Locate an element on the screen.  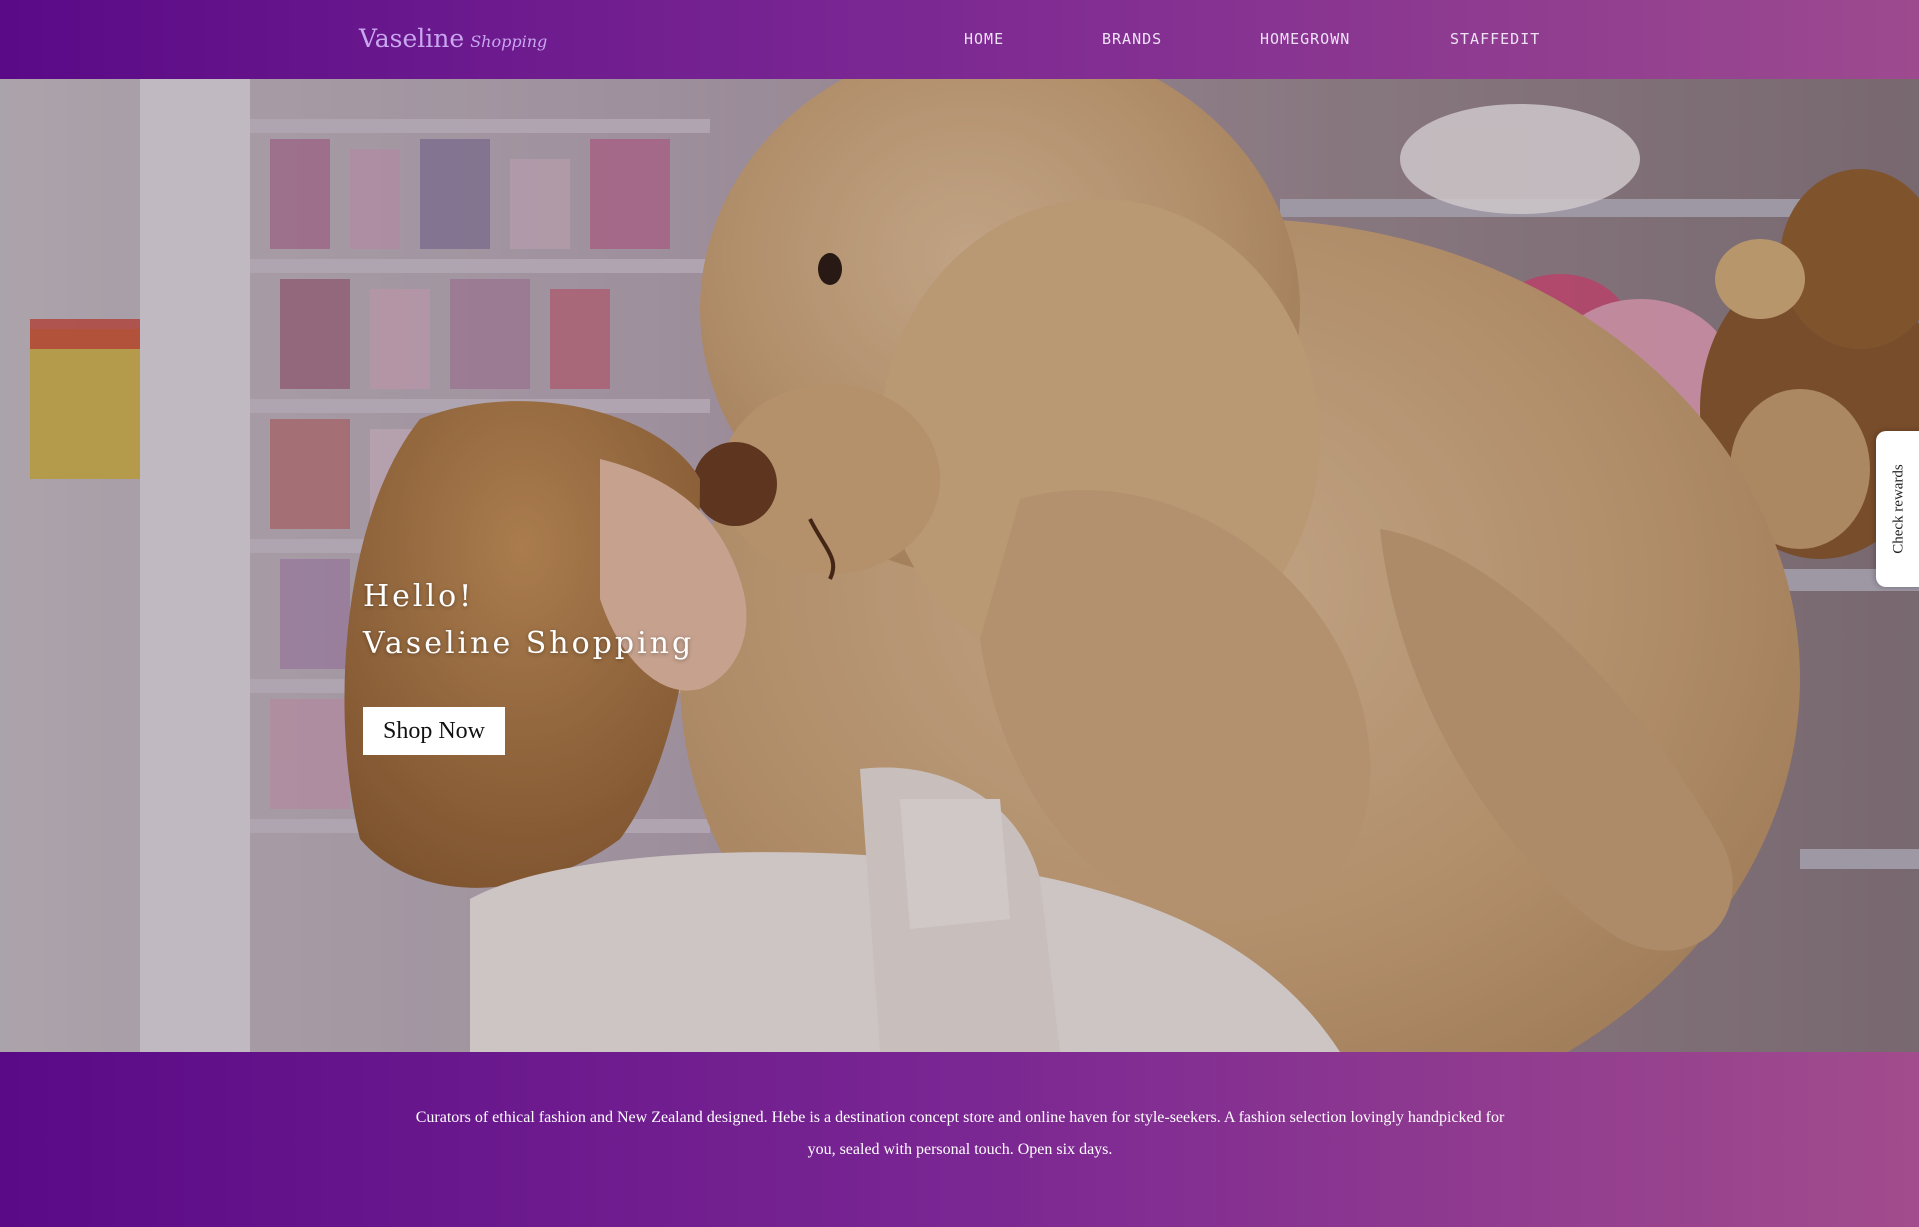
check-rewards-label: Check rewards is located at coordinates (1898, 509).